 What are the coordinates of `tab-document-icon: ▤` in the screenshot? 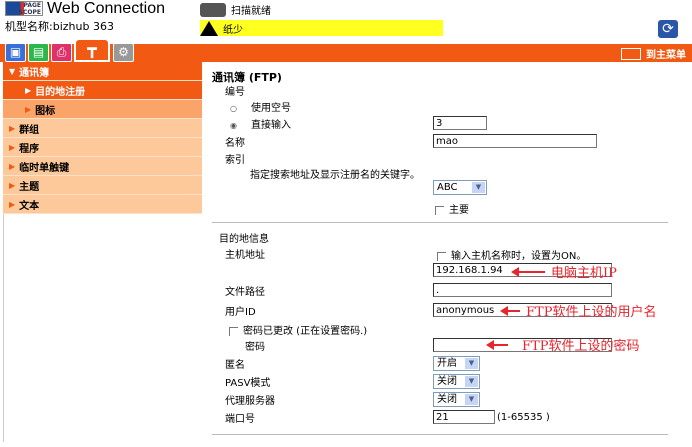 It's located at (38, 52).